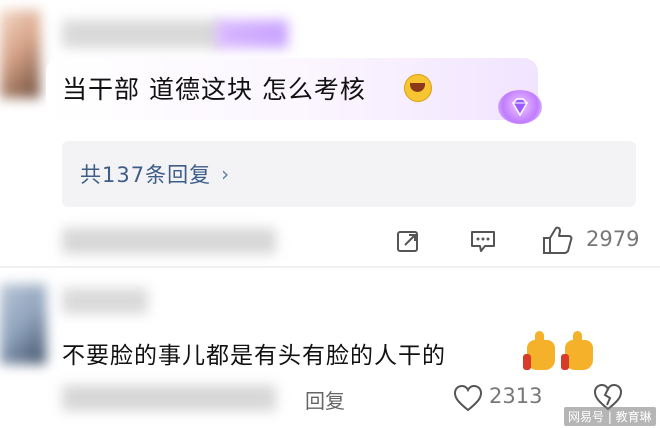 The height and width of the screenshot is (428, 660). What do you see at coordinates (483, 243) in the screenshot?
I see `comment-icon` at bounding box center [483, 243].